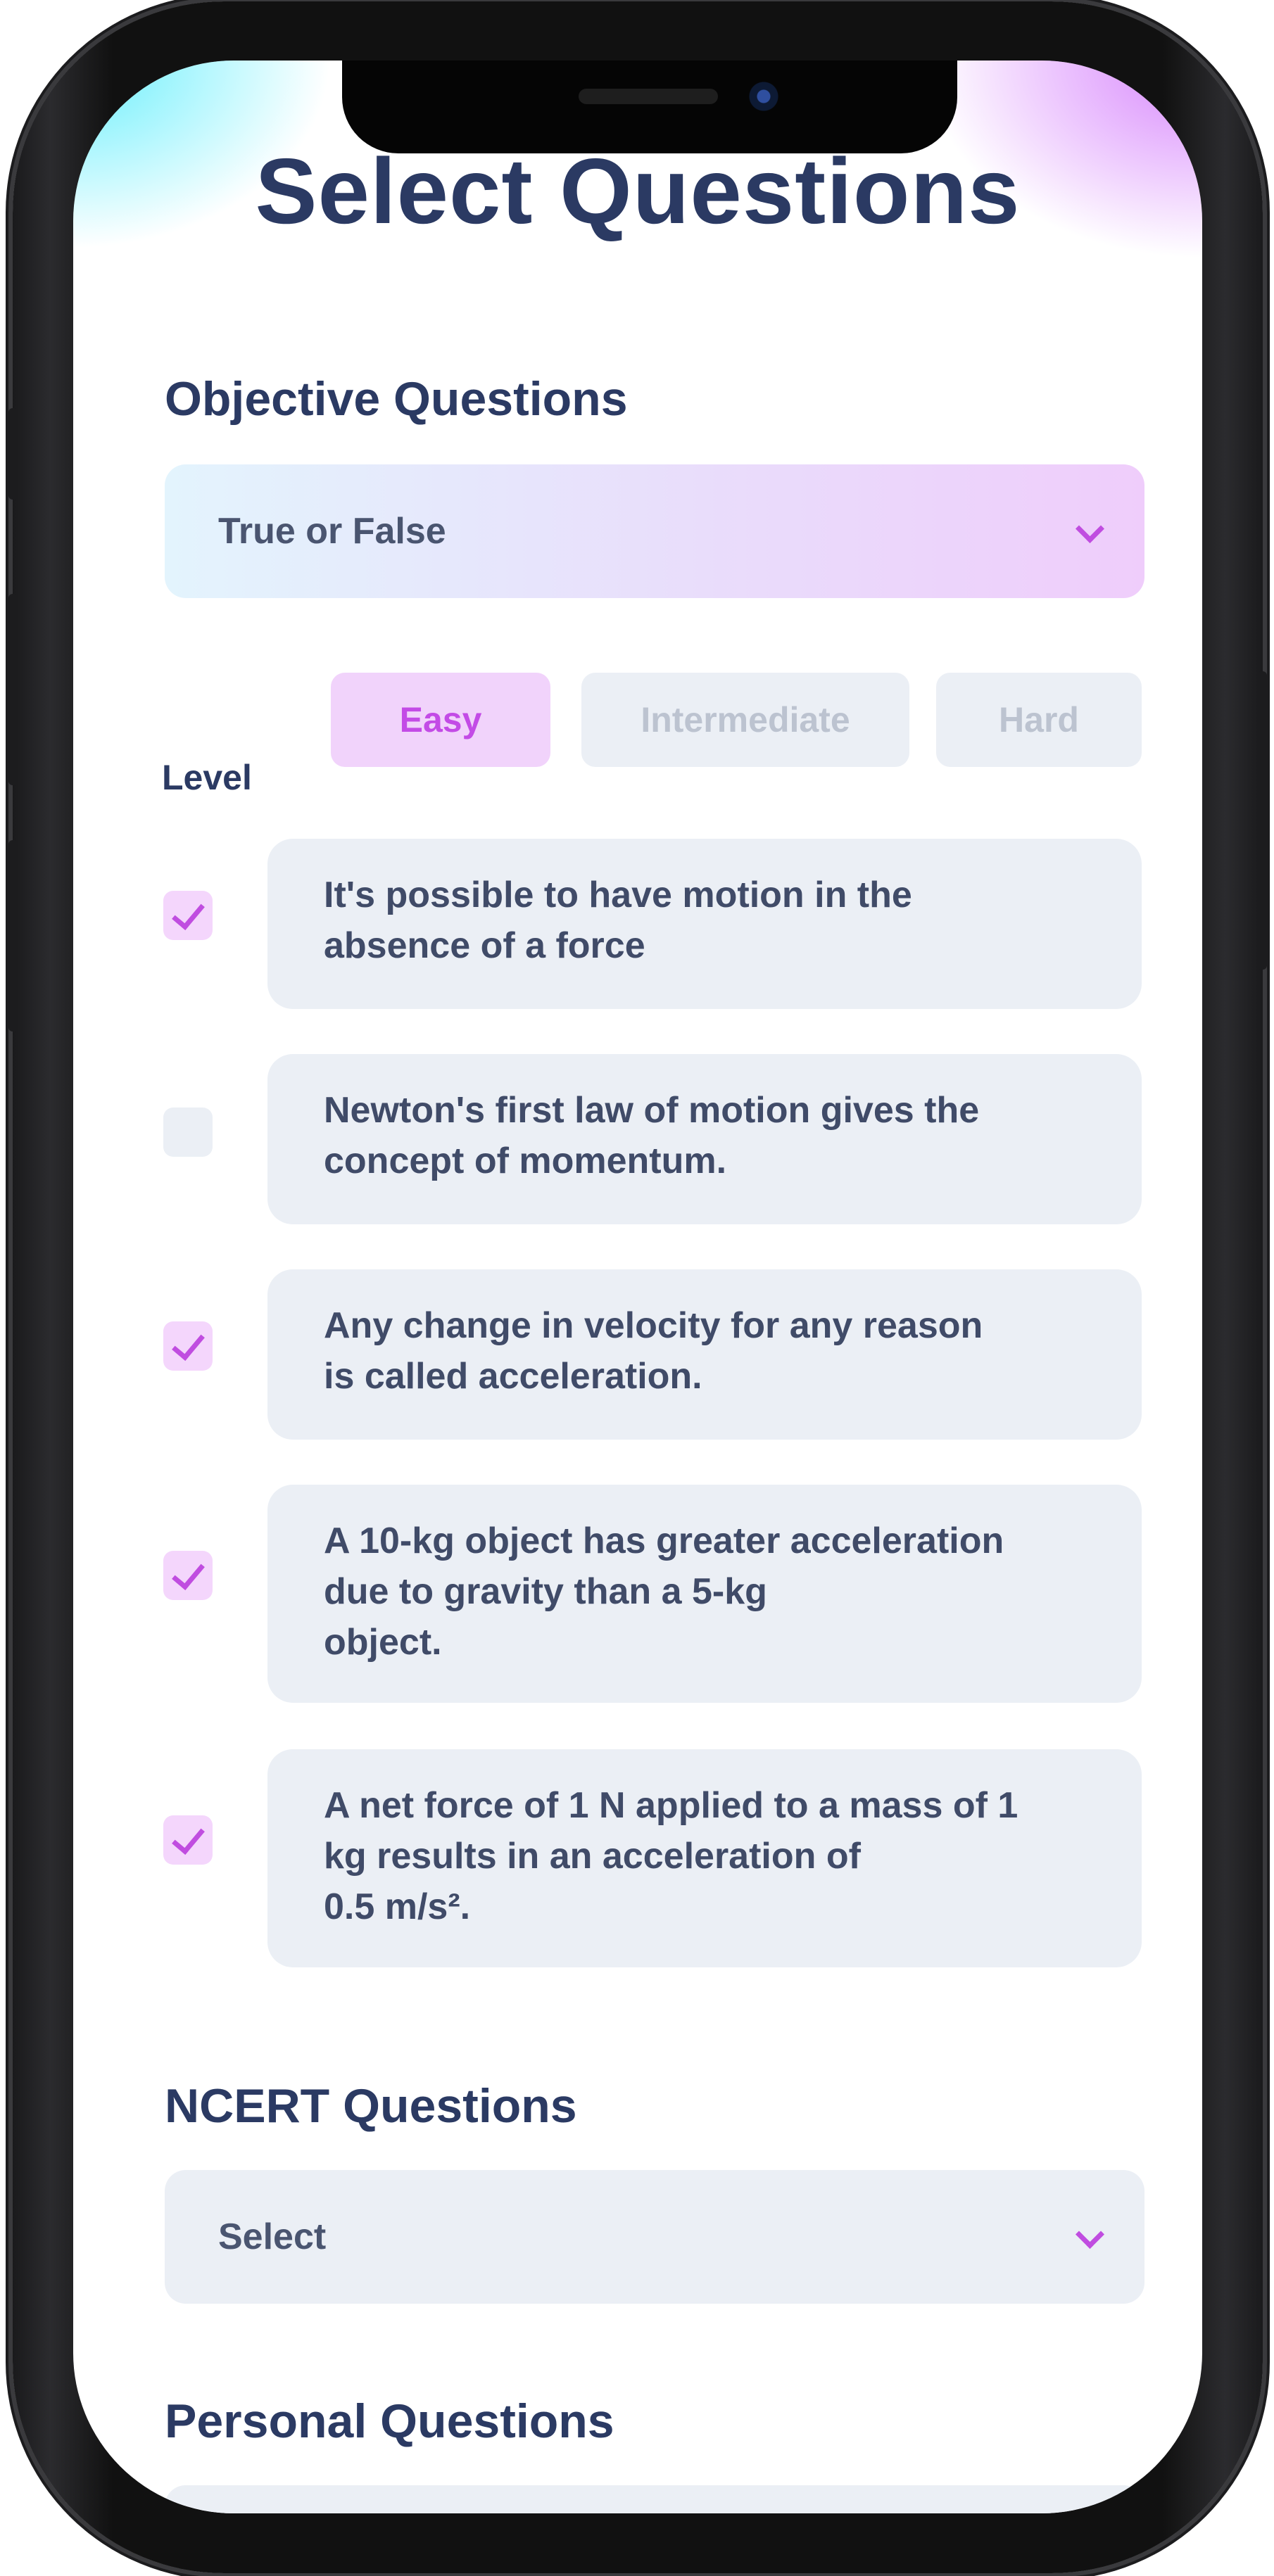 Image resolution: width=1274 pixels, height=2576 pixels. I want to click on ncert-dropdown: Select, so click(655, 2237).